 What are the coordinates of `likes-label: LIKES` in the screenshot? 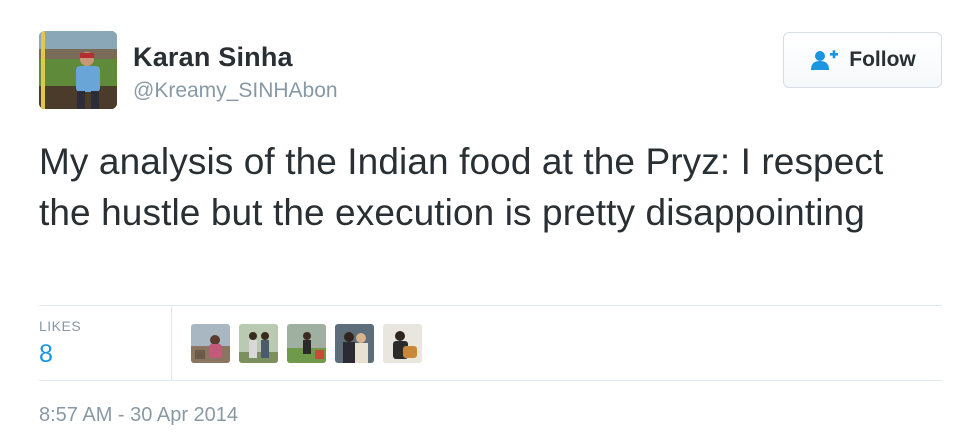 It's located at (60, 326).